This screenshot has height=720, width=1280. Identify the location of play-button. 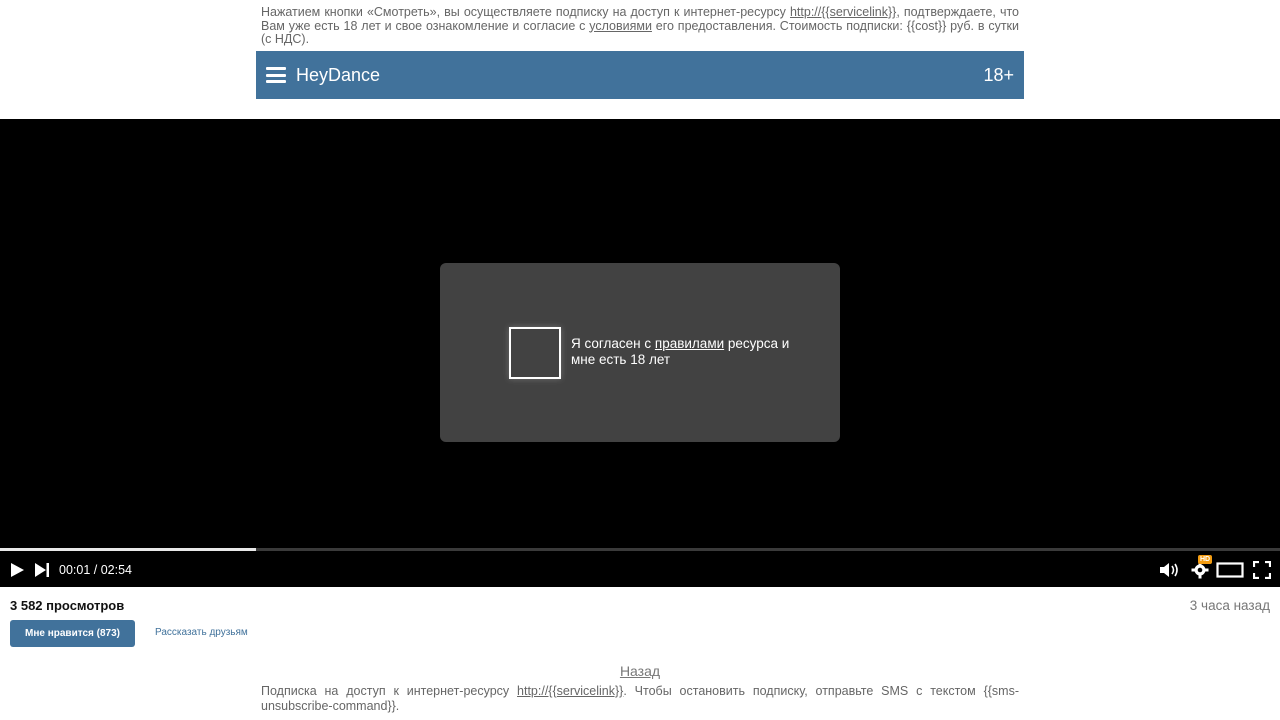
(17, 570).